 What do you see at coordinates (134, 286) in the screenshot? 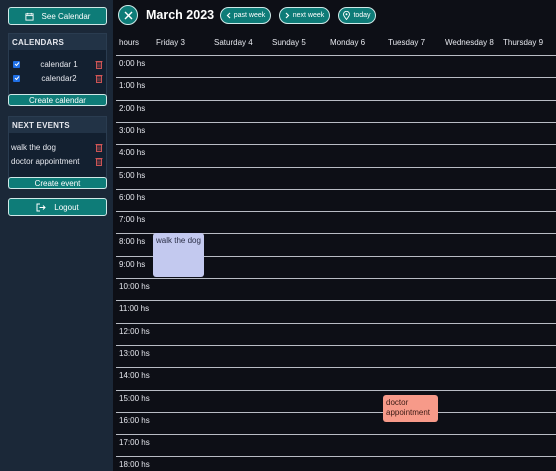
I see `hour-label: 10:00 hs` at bounding box center [134, 286].